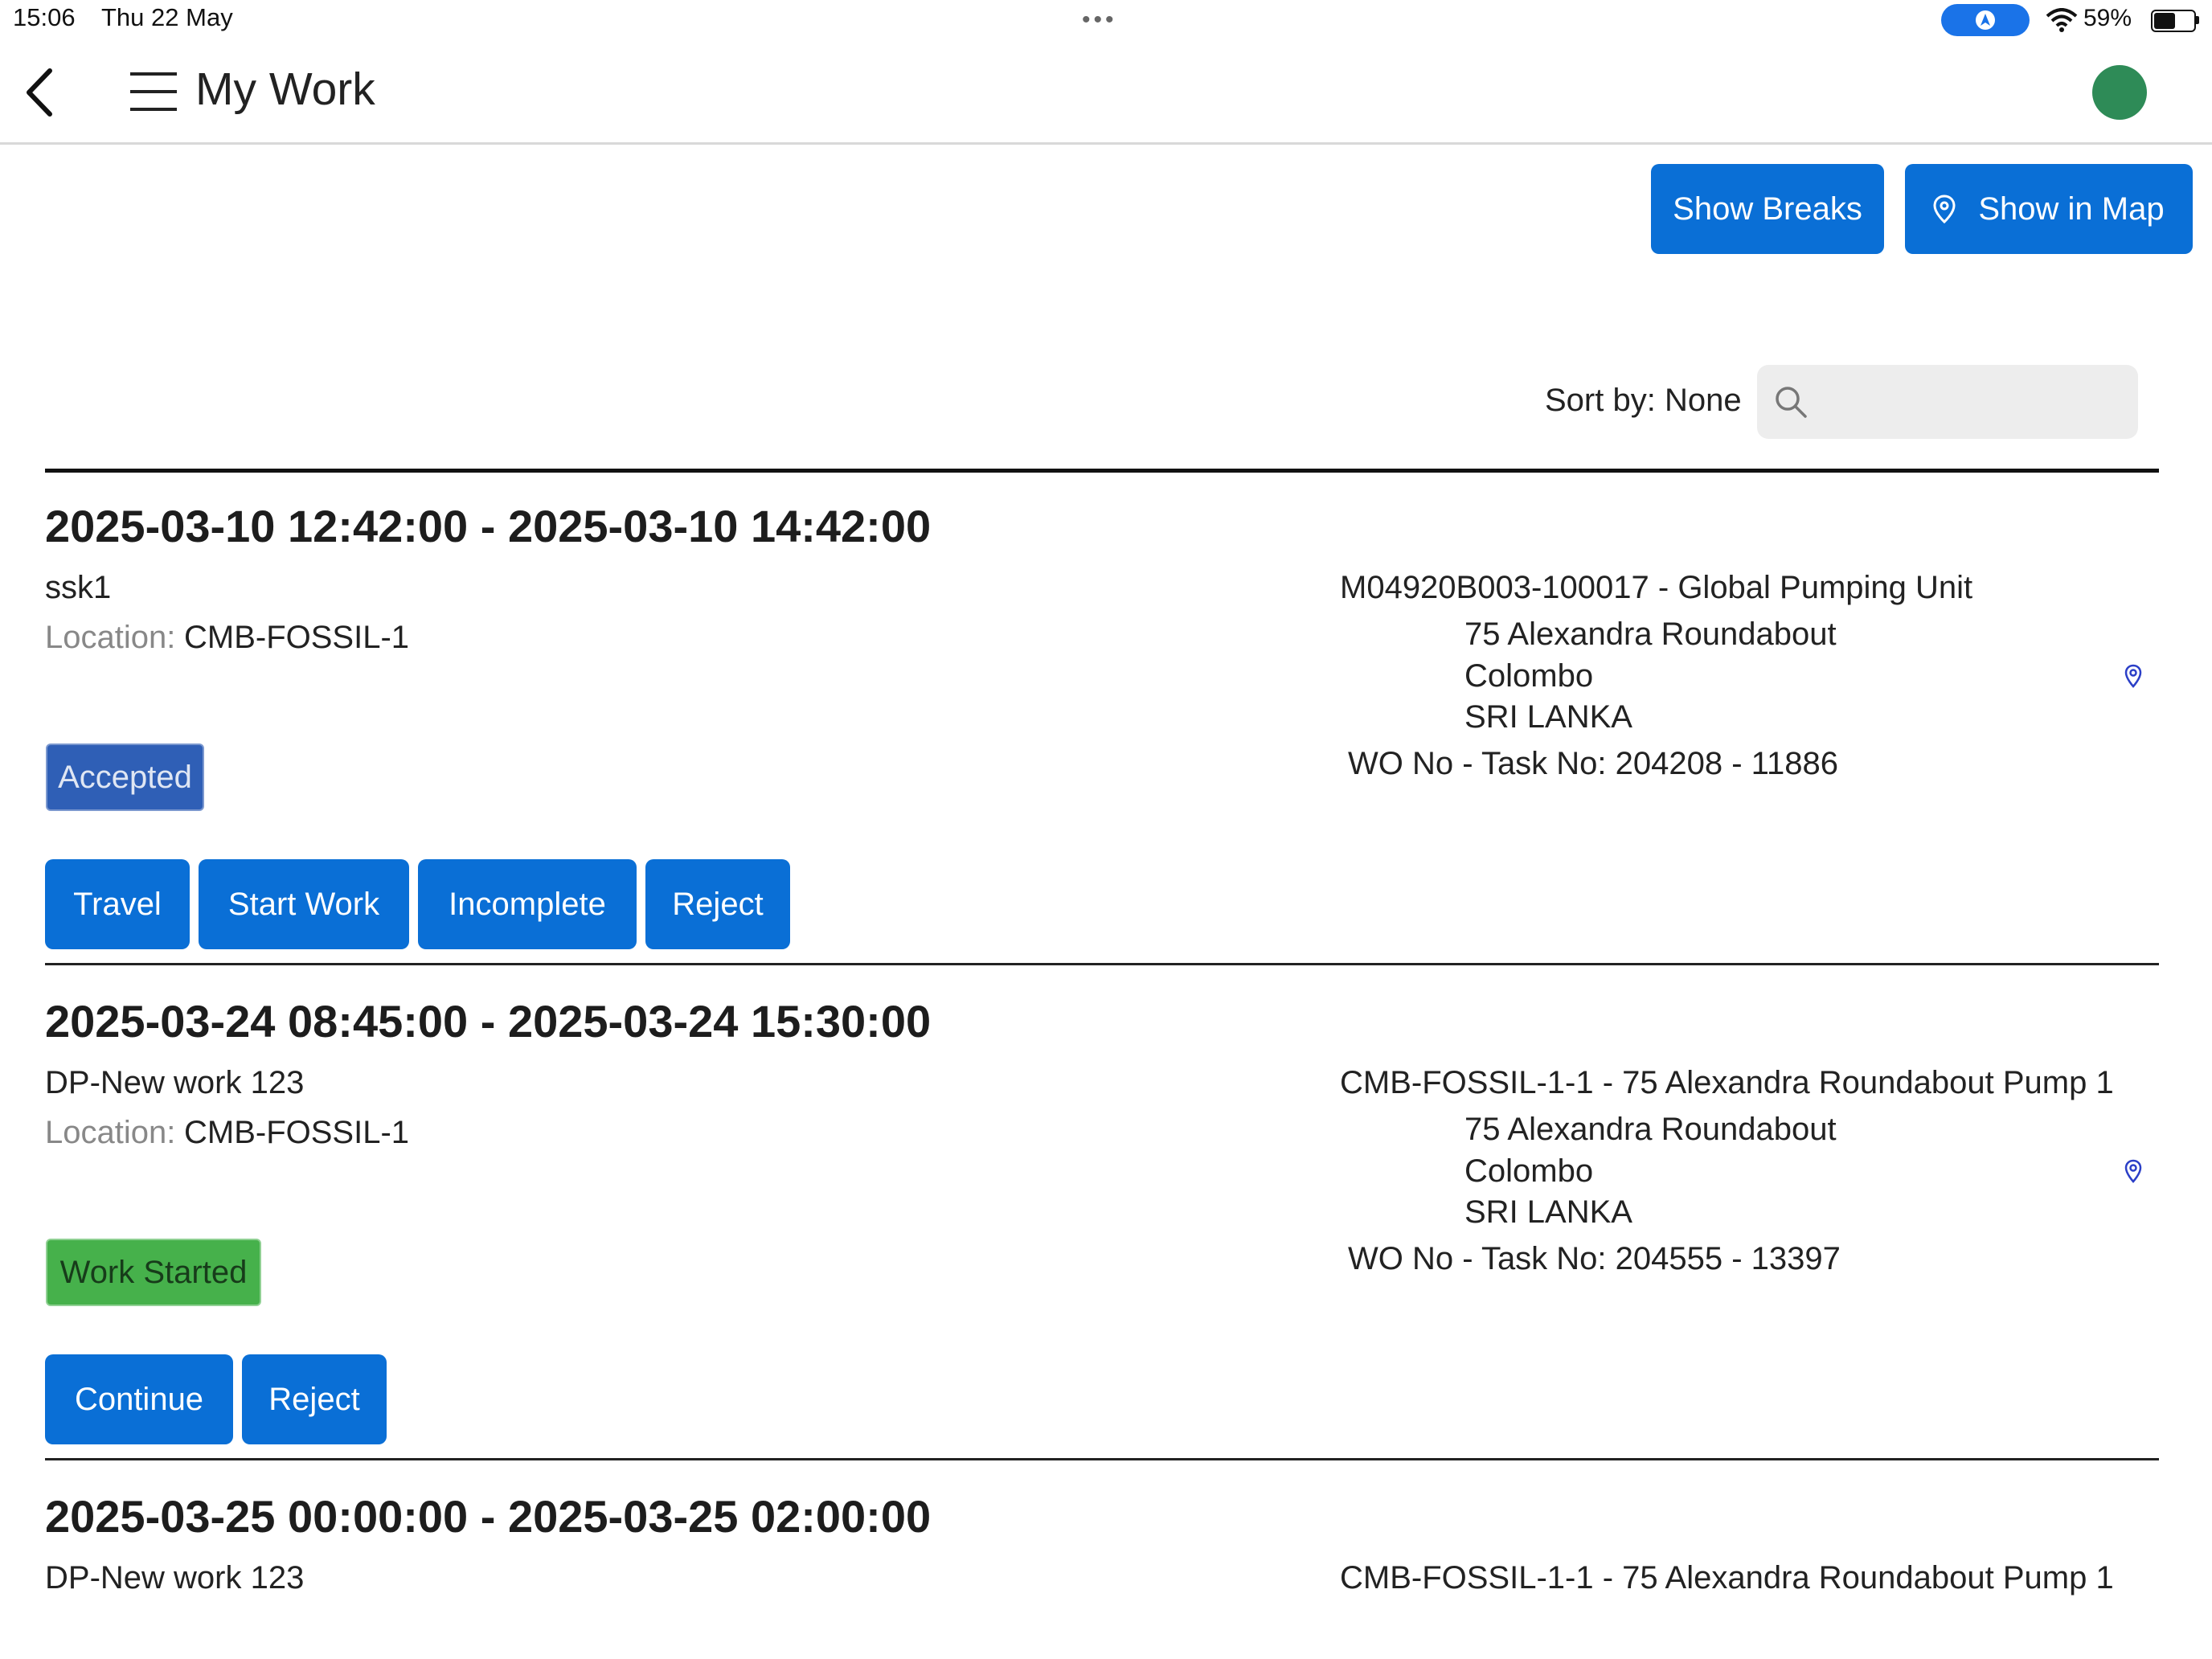 This screenshot has width=2212, height=1659. Describe the element at coordinates (1792, 402) in the screenshot. I see `search-icon` at that location.